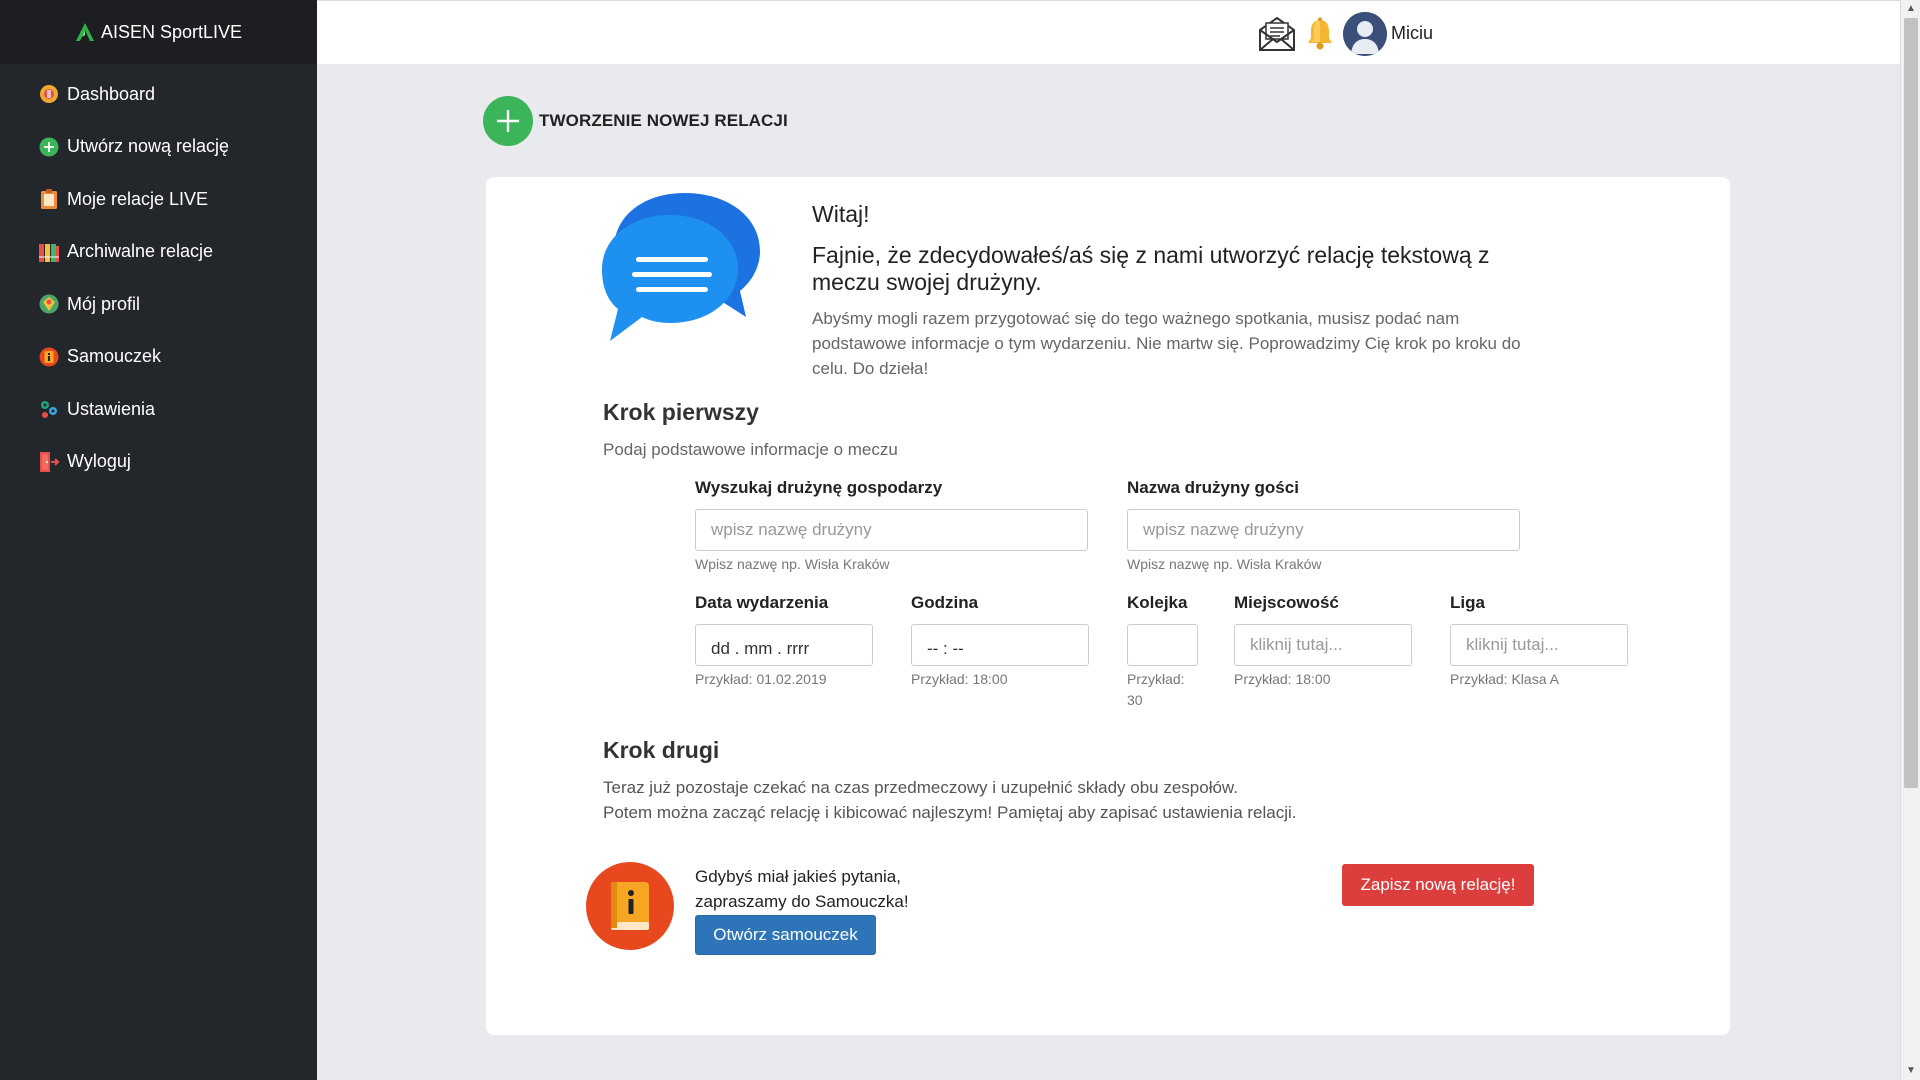 The image size is (1920, 1080). I want to click on sidebar-item-create: Utwórz nową relację, so click(158, 147).